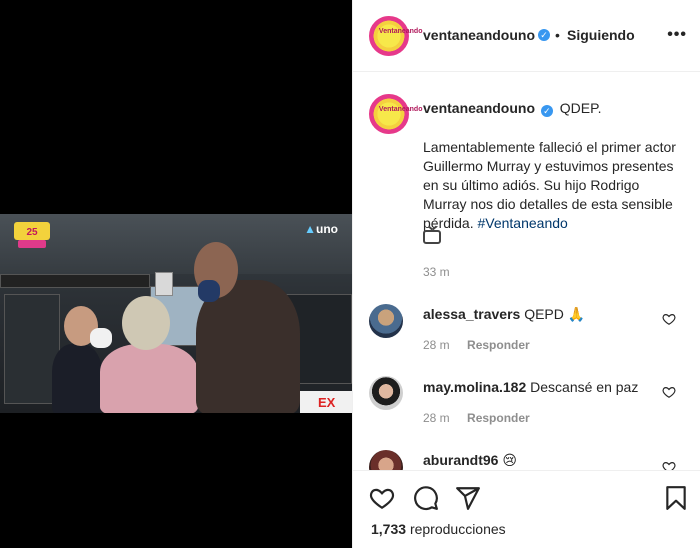 This screenshot has width=700, height=548. I want to click on comment-username: aburandt96, so click(460, 460).